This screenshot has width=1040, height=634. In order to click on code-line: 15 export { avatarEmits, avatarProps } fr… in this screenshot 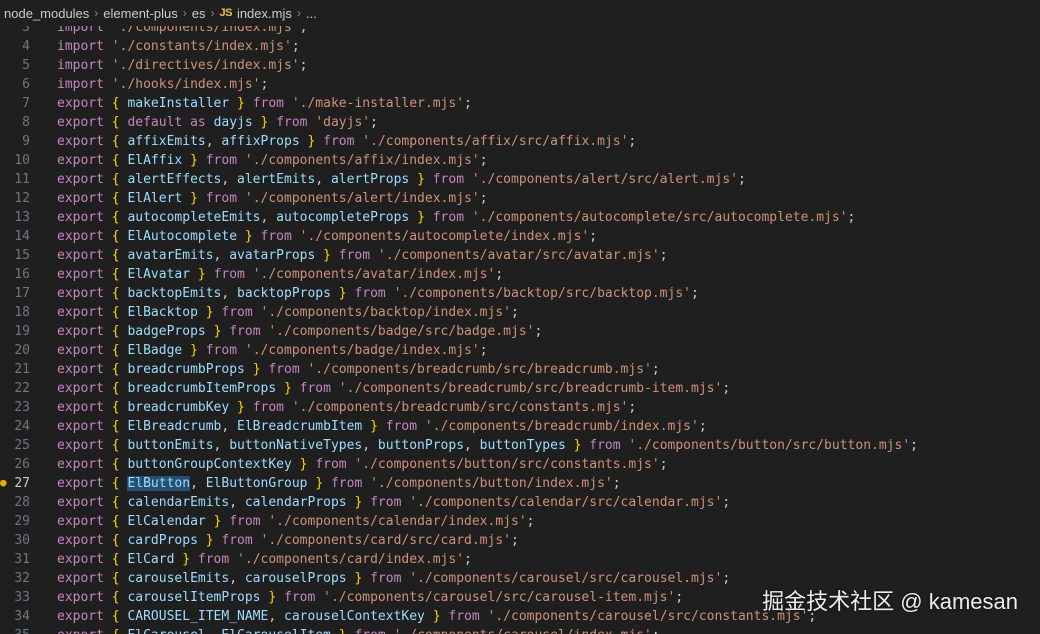, I will do `click(520, 255)`.